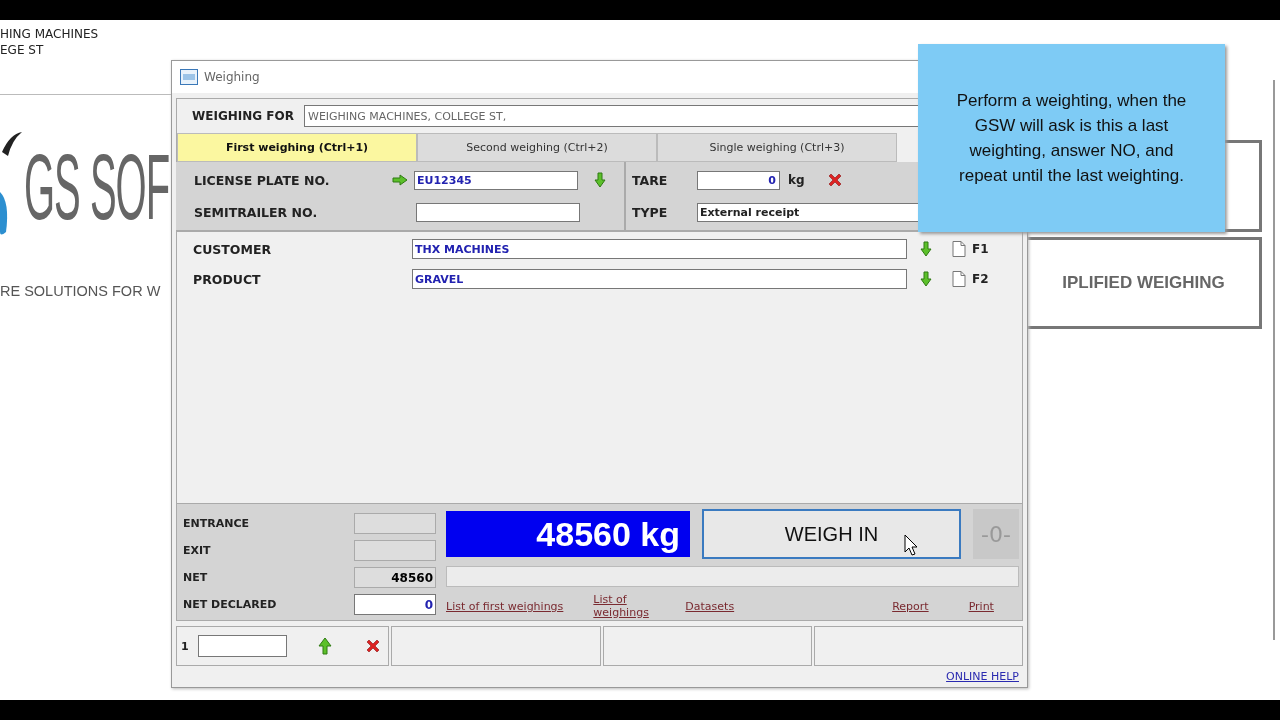  What do you see at coordinates (243, 116) in the screenshot?
I see `field-label: WEIGHING FOR` at bounding box center [243, 116].